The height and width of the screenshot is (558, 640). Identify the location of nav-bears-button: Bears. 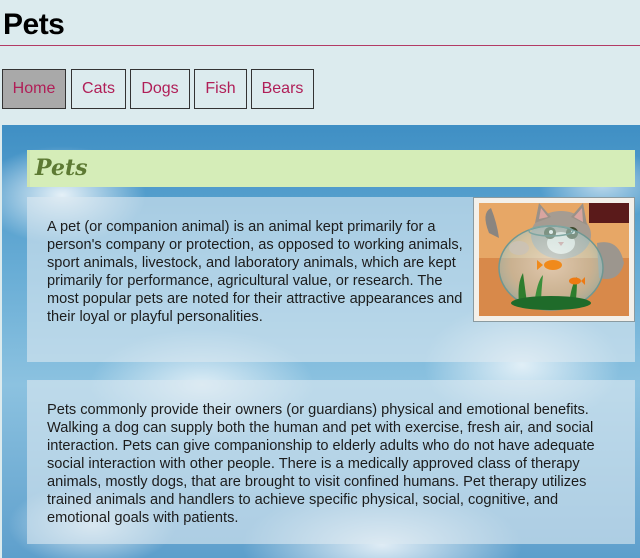
(282, 89).